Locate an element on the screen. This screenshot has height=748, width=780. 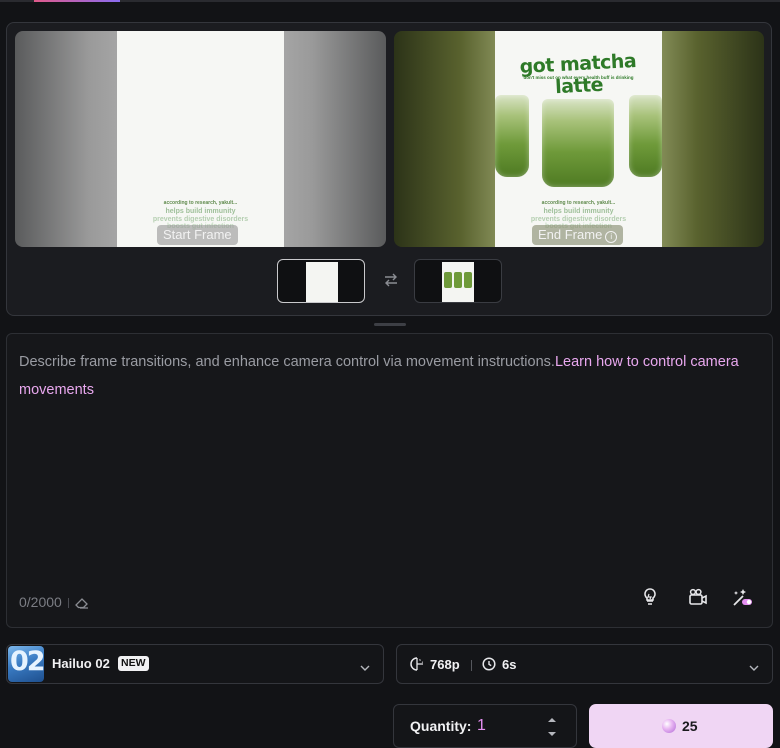
end-frame-thumbnail is located at coordinates (458, 281).